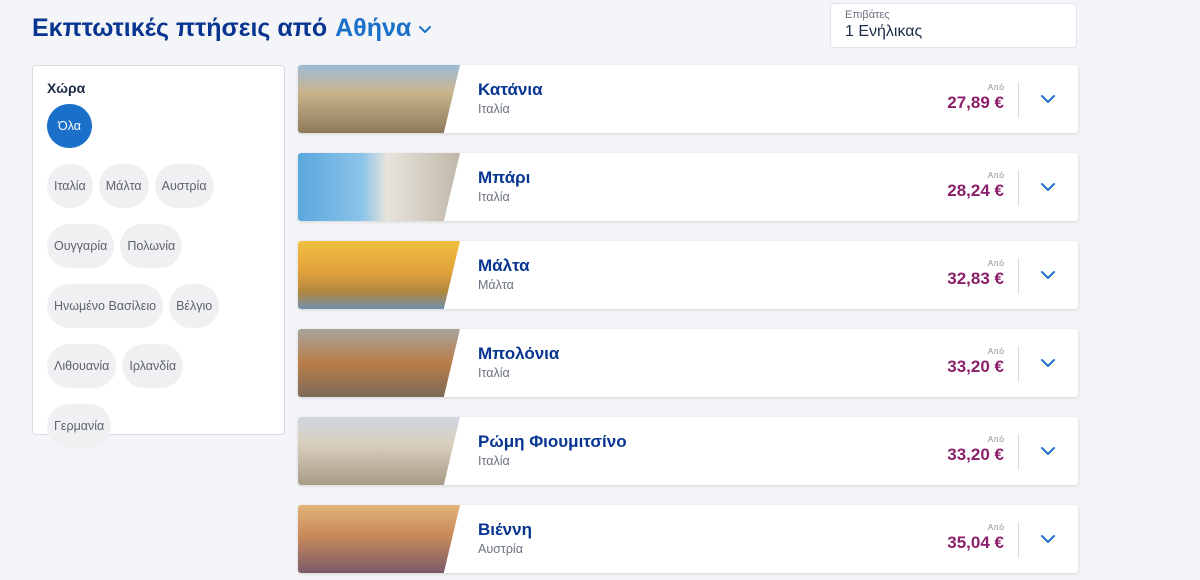  I want to click on origin-selector: Αθήνα, so click(373, 28).